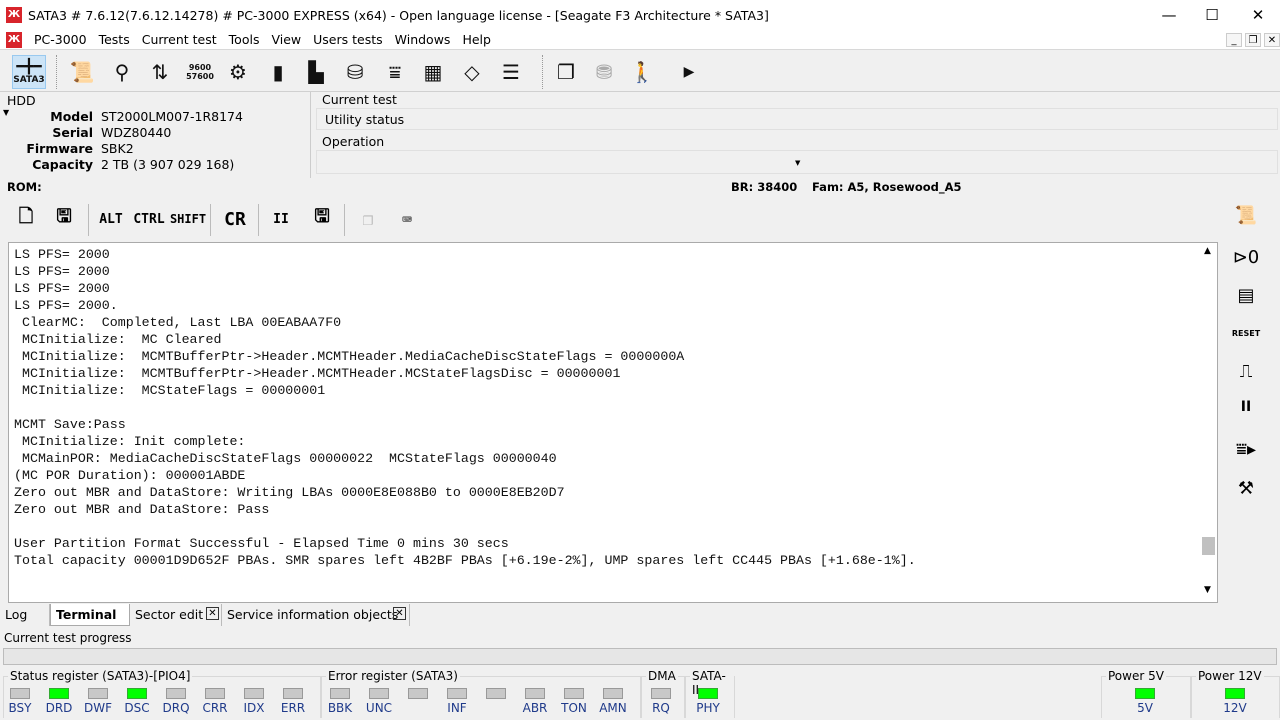  What do you see at coordinates (244, 39) in the screenshot?
I see `menu-tools: Tools` at bounding box center [244, 39].